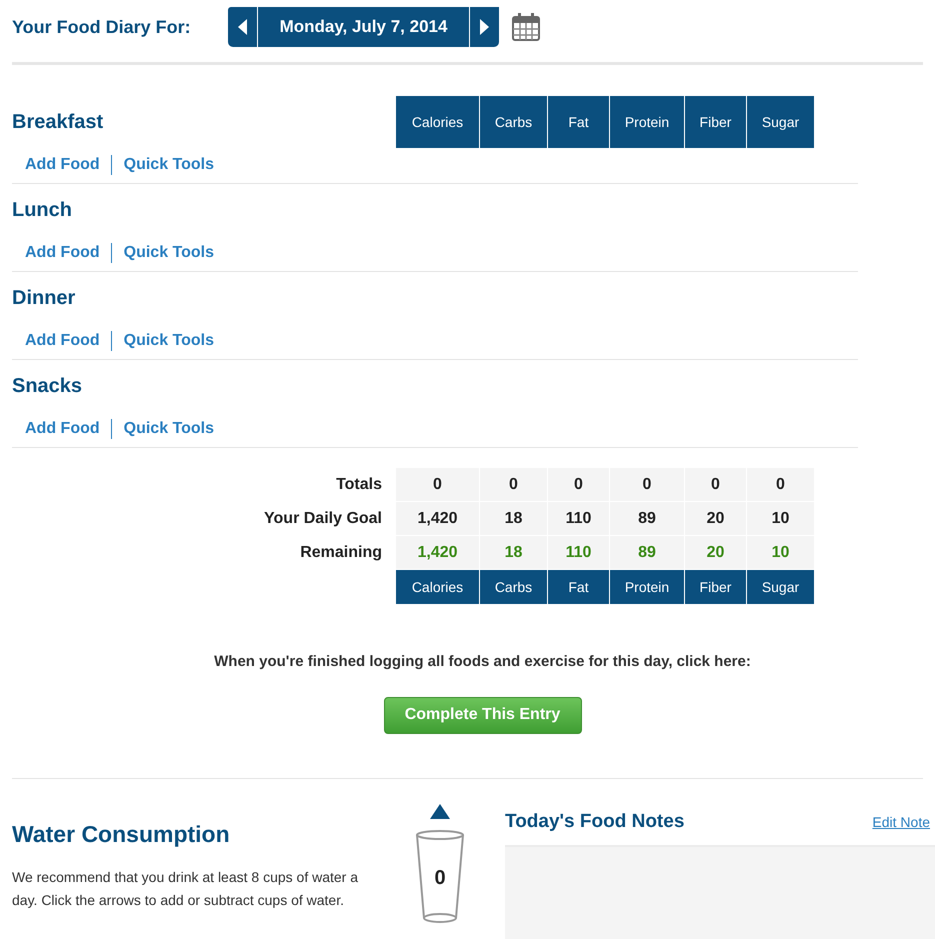  Describe the element at coordinates (901, 822) in the screenshot. I see `edit-note-link: Edit Note` at that location.